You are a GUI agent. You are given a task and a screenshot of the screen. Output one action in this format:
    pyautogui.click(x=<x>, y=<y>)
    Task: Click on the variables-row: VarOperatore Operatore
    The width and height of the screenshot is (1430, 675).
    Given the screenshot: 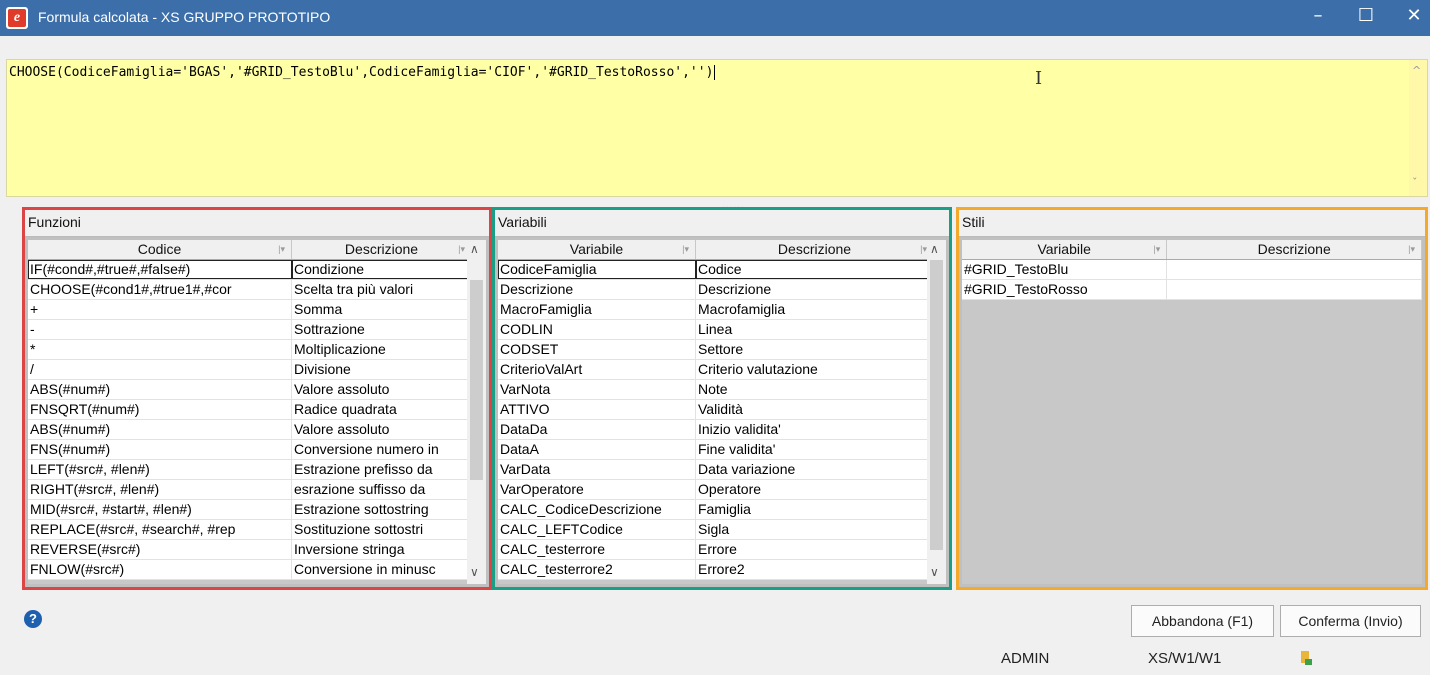 What is the action you would take?
    pyautogui.click(x=722, y=490)
    